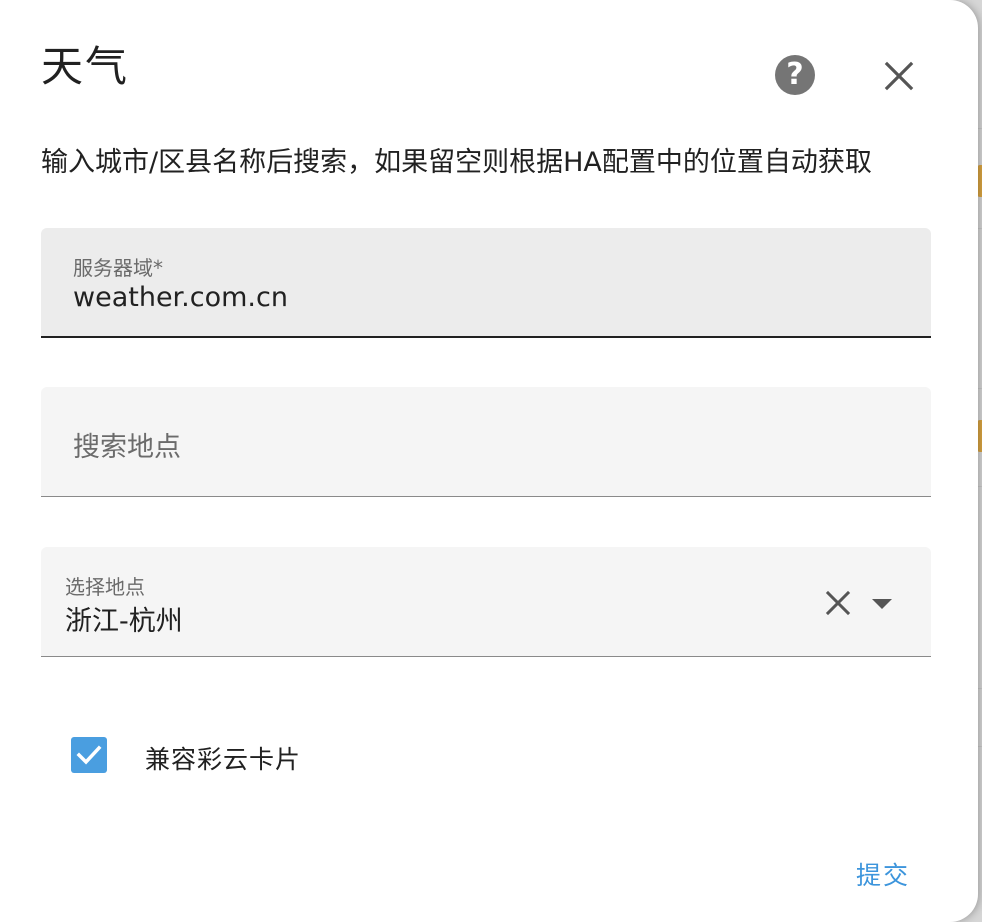  Describe the element at coordinates (456, 162) in the screenshot. I see `dialog-description: 输入城市/区县名称后搜索，如果留空则根据HA配置中的位置自动获取` at that location.